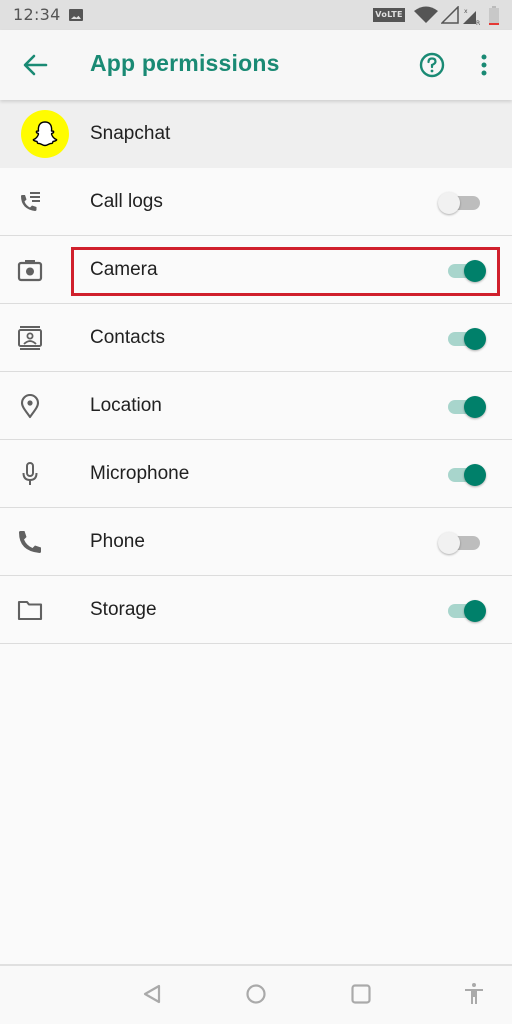 Image resolution: width=512 pixels, height=1024 pixels. I want to click on system-nav-bar, so click(256, 994).